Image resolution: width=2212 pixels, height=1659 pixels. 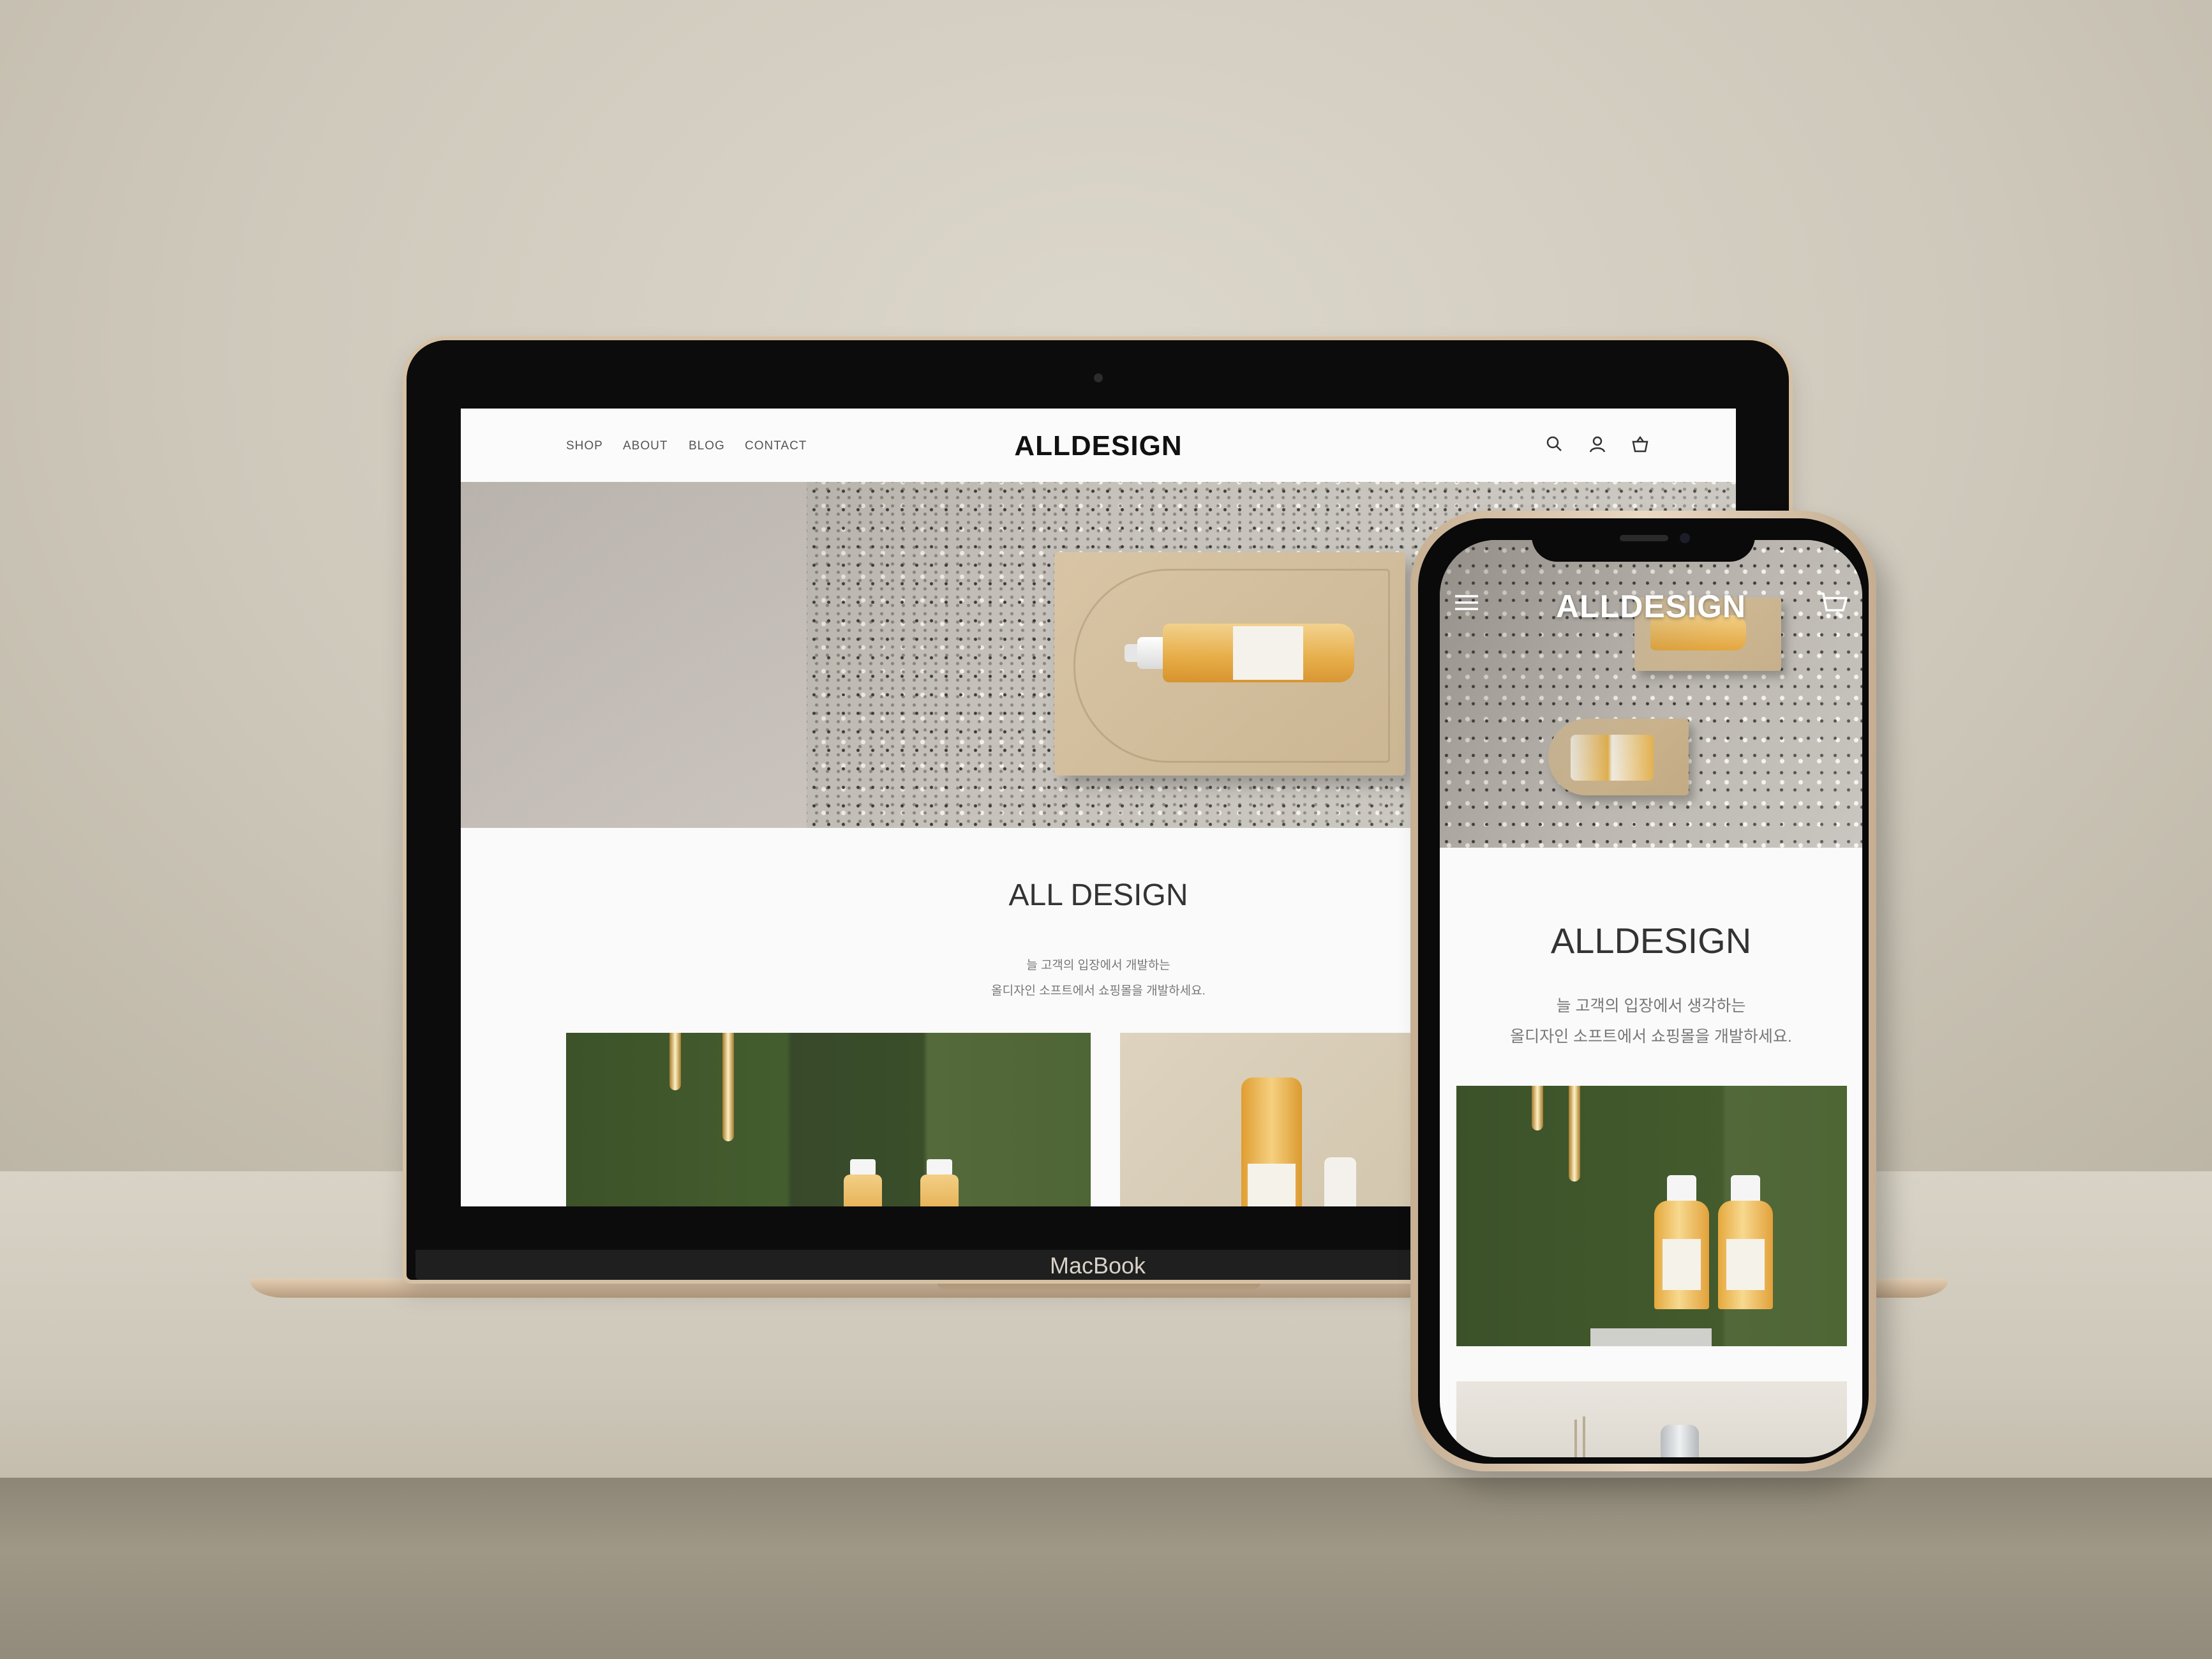 I want to click on phone-front-camera, so click(x=1685, y=538).